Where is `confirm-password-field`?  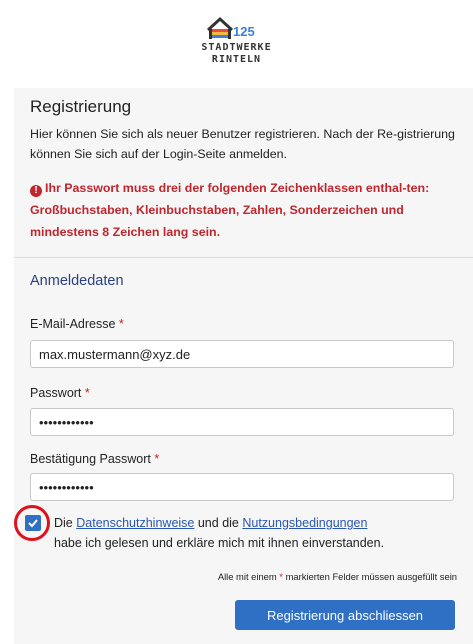 confirm-password-field is located at coordinates (242, 487).